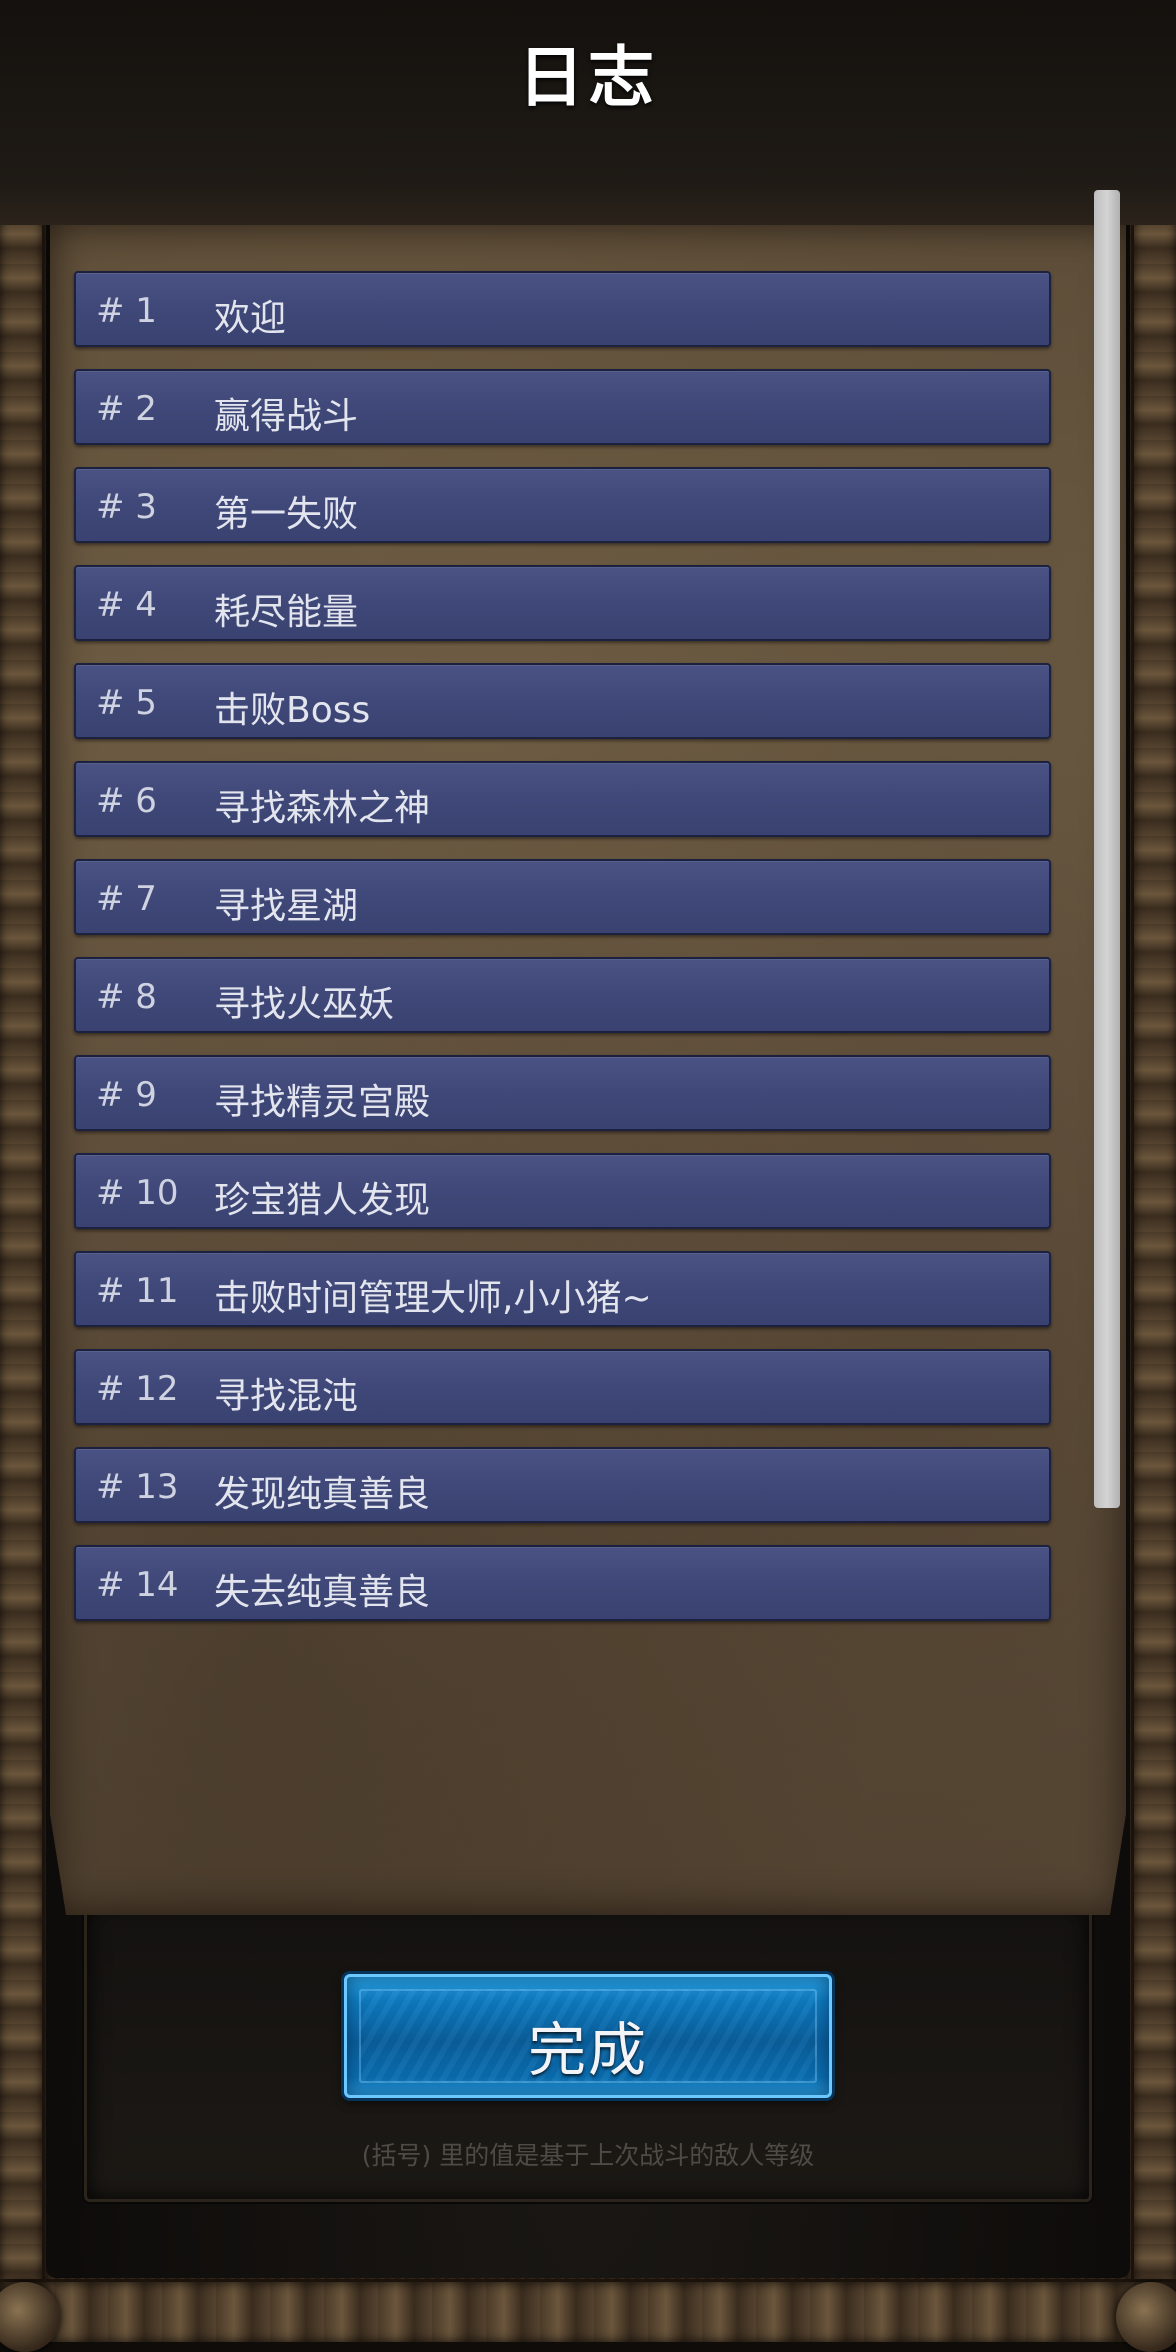 This screenshot has height=2352, width=1176. Describe the element at coordinates (126, 409) in the screenshot. I see `log-entry-number: # 2` at that location.